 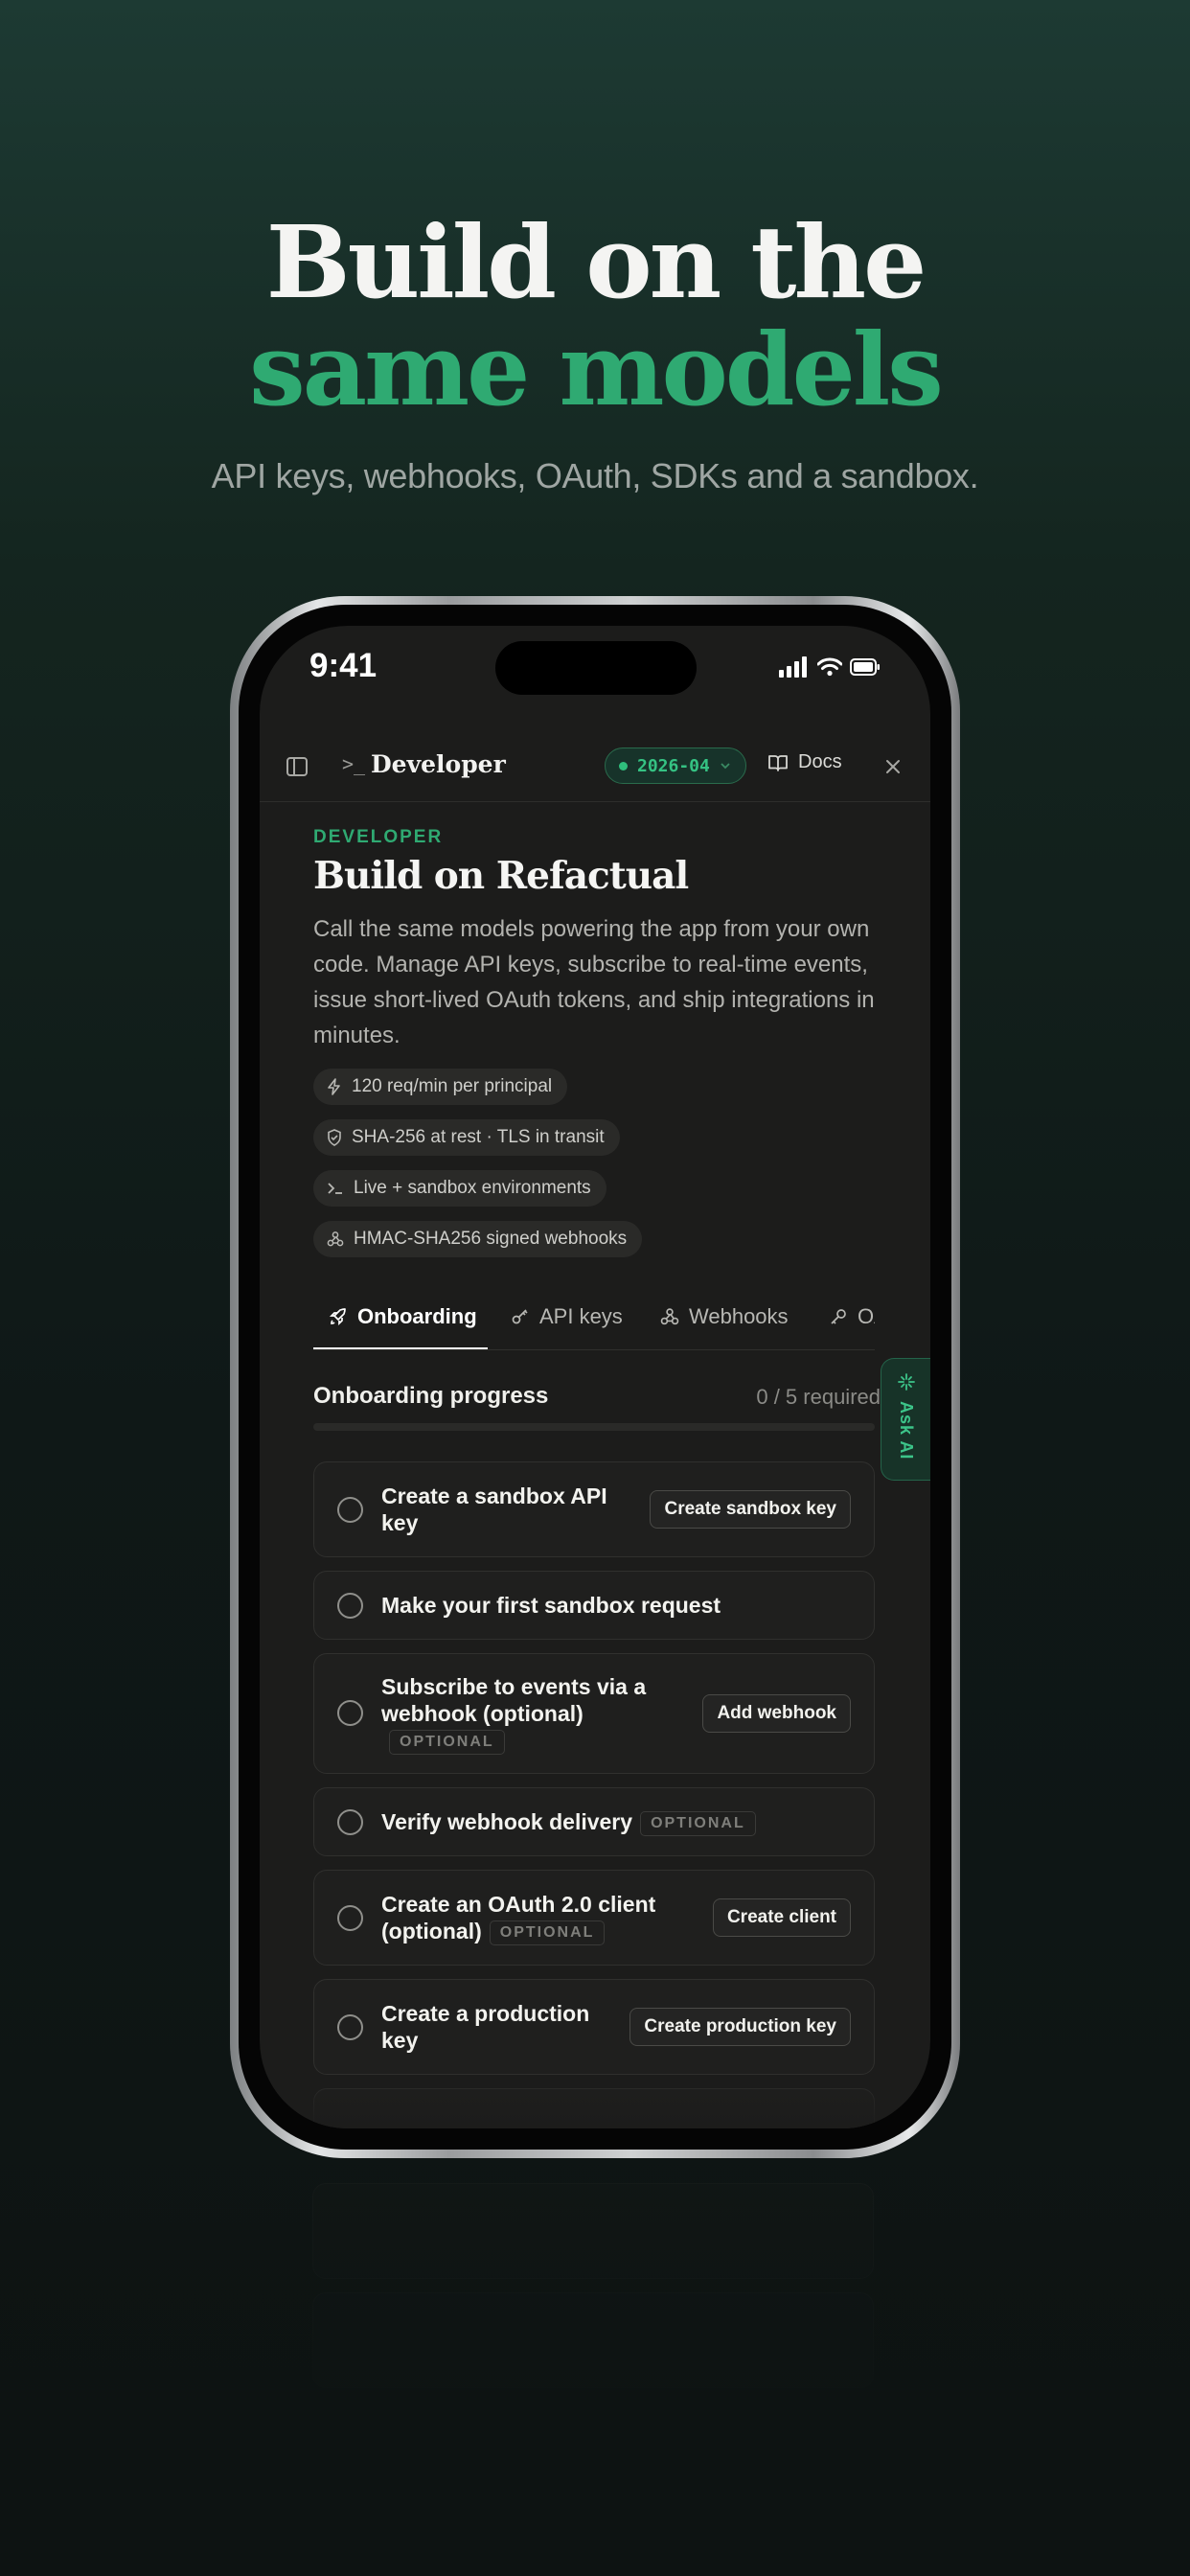 I want to click on tab-oauth: OAuth, so click(x=852, y=1316).